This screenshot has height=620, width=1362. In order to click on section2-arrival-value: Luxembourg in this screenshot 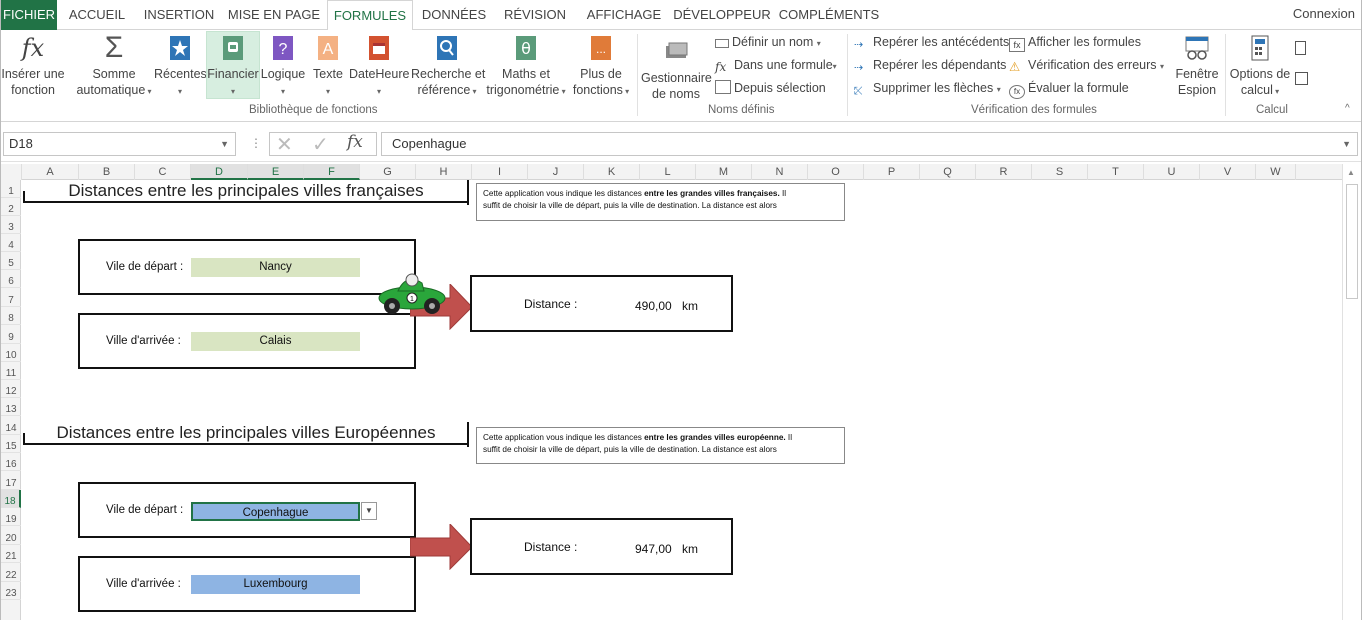, I will do `click(275, 584)`.